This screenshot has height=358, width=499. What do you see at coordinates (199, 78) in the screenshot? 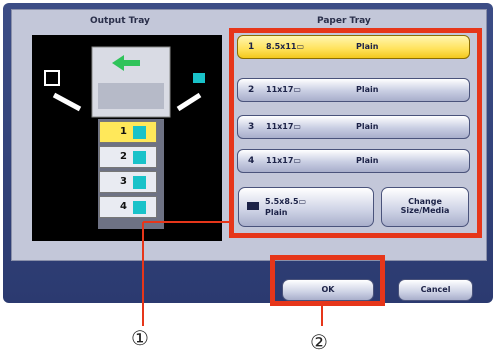
I see `right-exit-icon` at bounding box center [199, 78].